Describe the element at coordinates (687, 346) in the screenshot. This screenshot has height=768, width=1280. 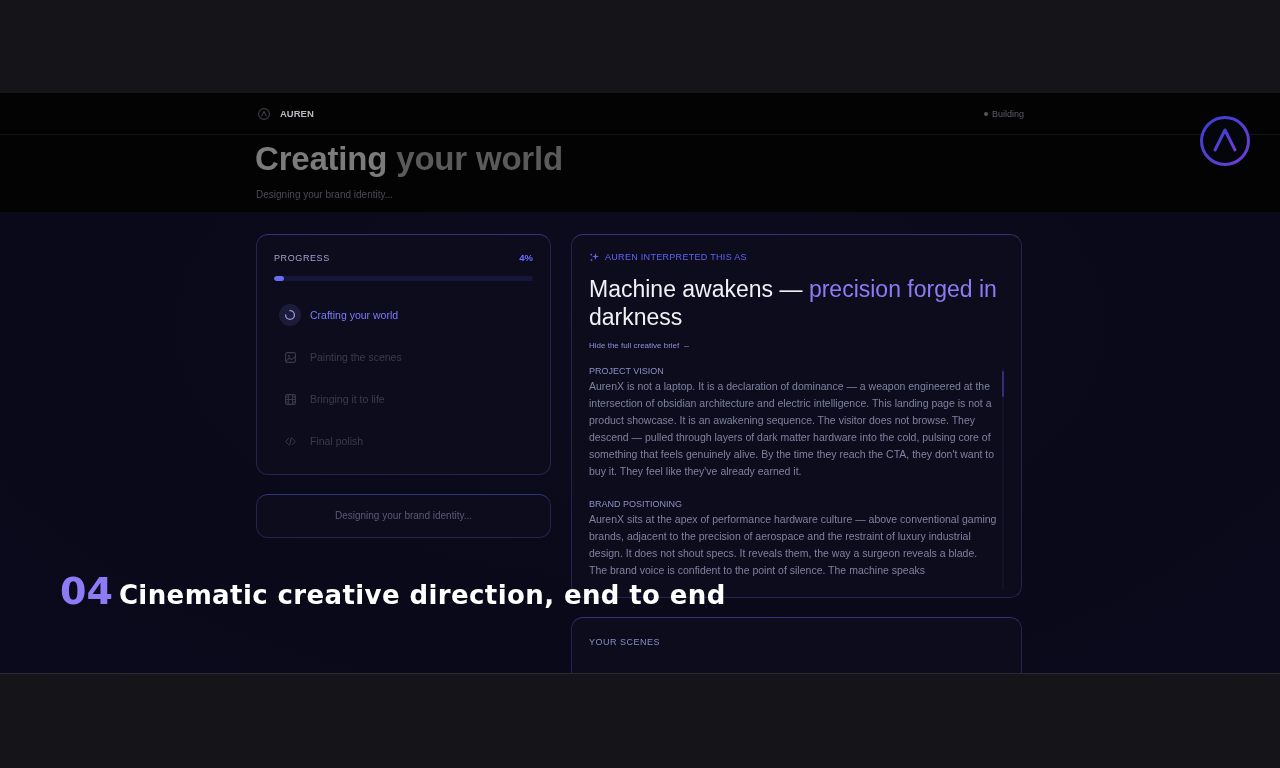
I see `minus-icon` at that location.